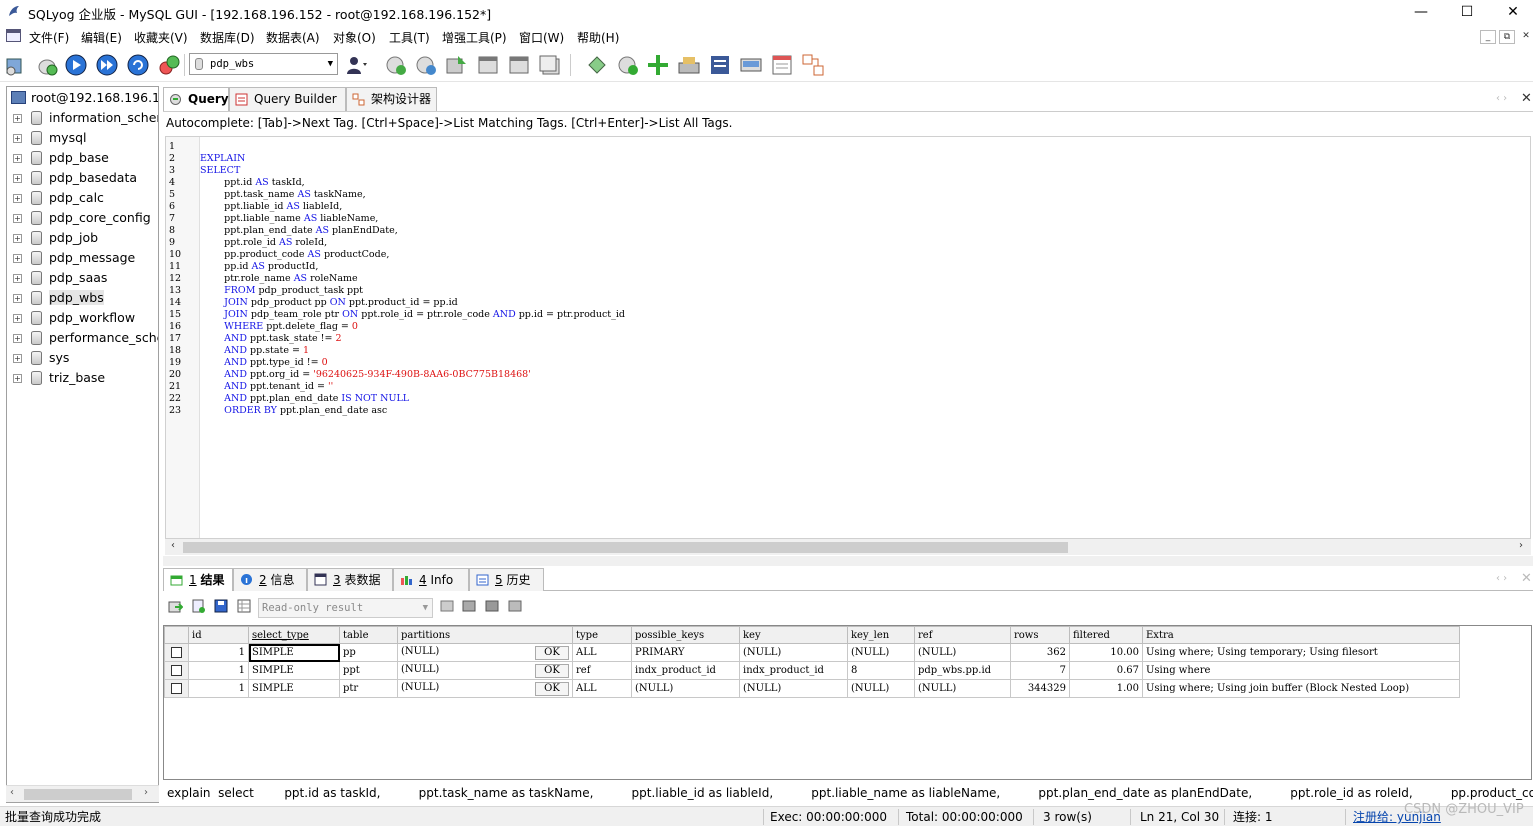  Describe the element at coordinates (13, 35) in the screenshot. I see `document-window-icon` at that location.